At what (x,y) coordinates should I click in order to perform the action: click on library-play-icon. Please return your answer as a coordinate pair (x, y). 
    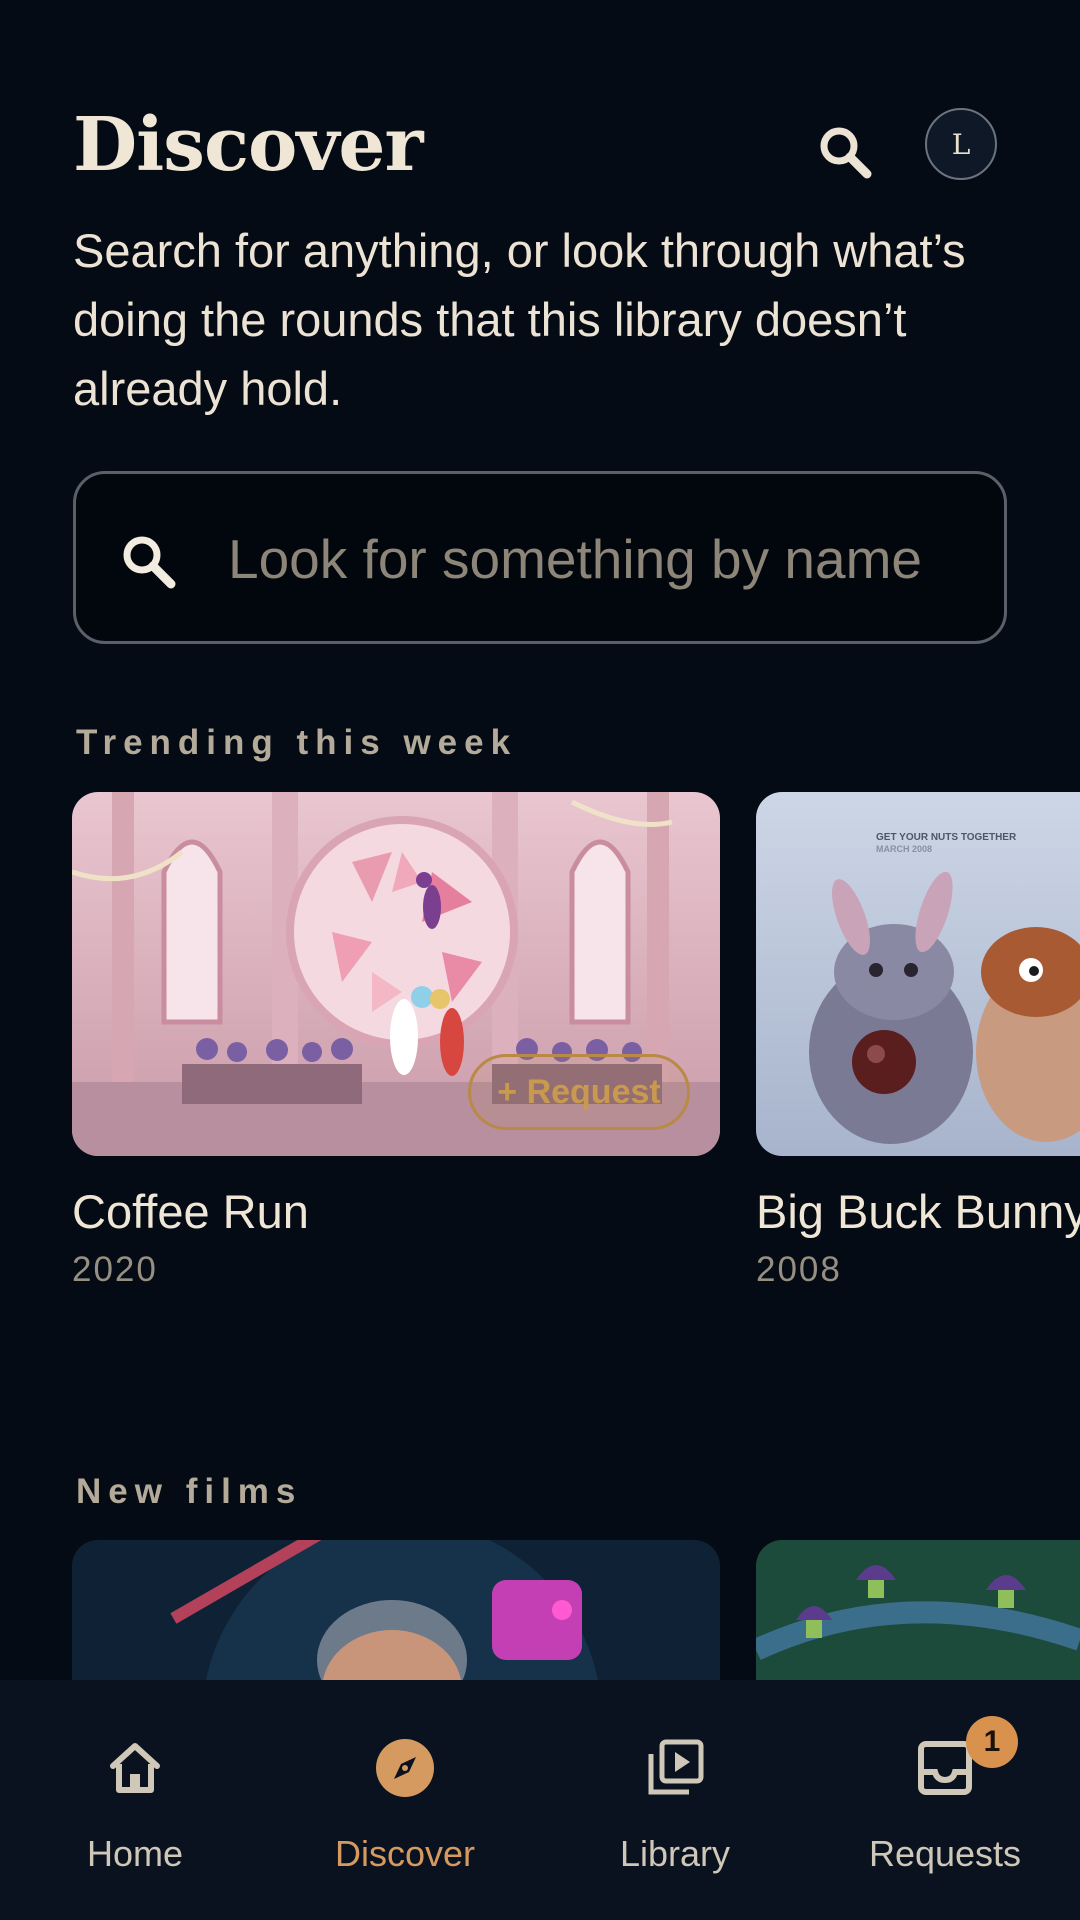
    Looking at the image, I should click on (676, 1767).